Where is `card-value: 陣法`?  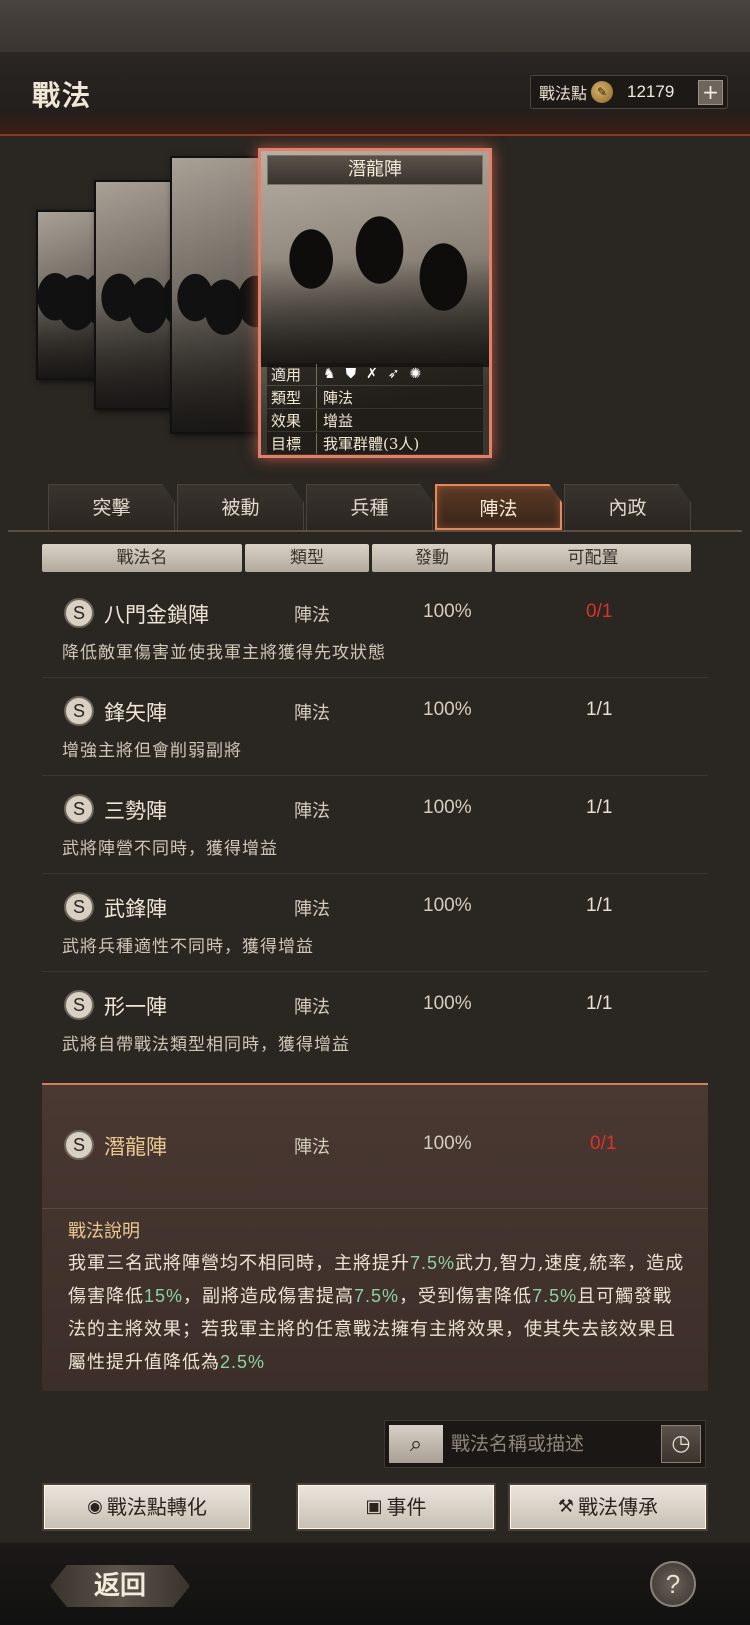
card-value: 陣法 is located at coordinates (338, 397).